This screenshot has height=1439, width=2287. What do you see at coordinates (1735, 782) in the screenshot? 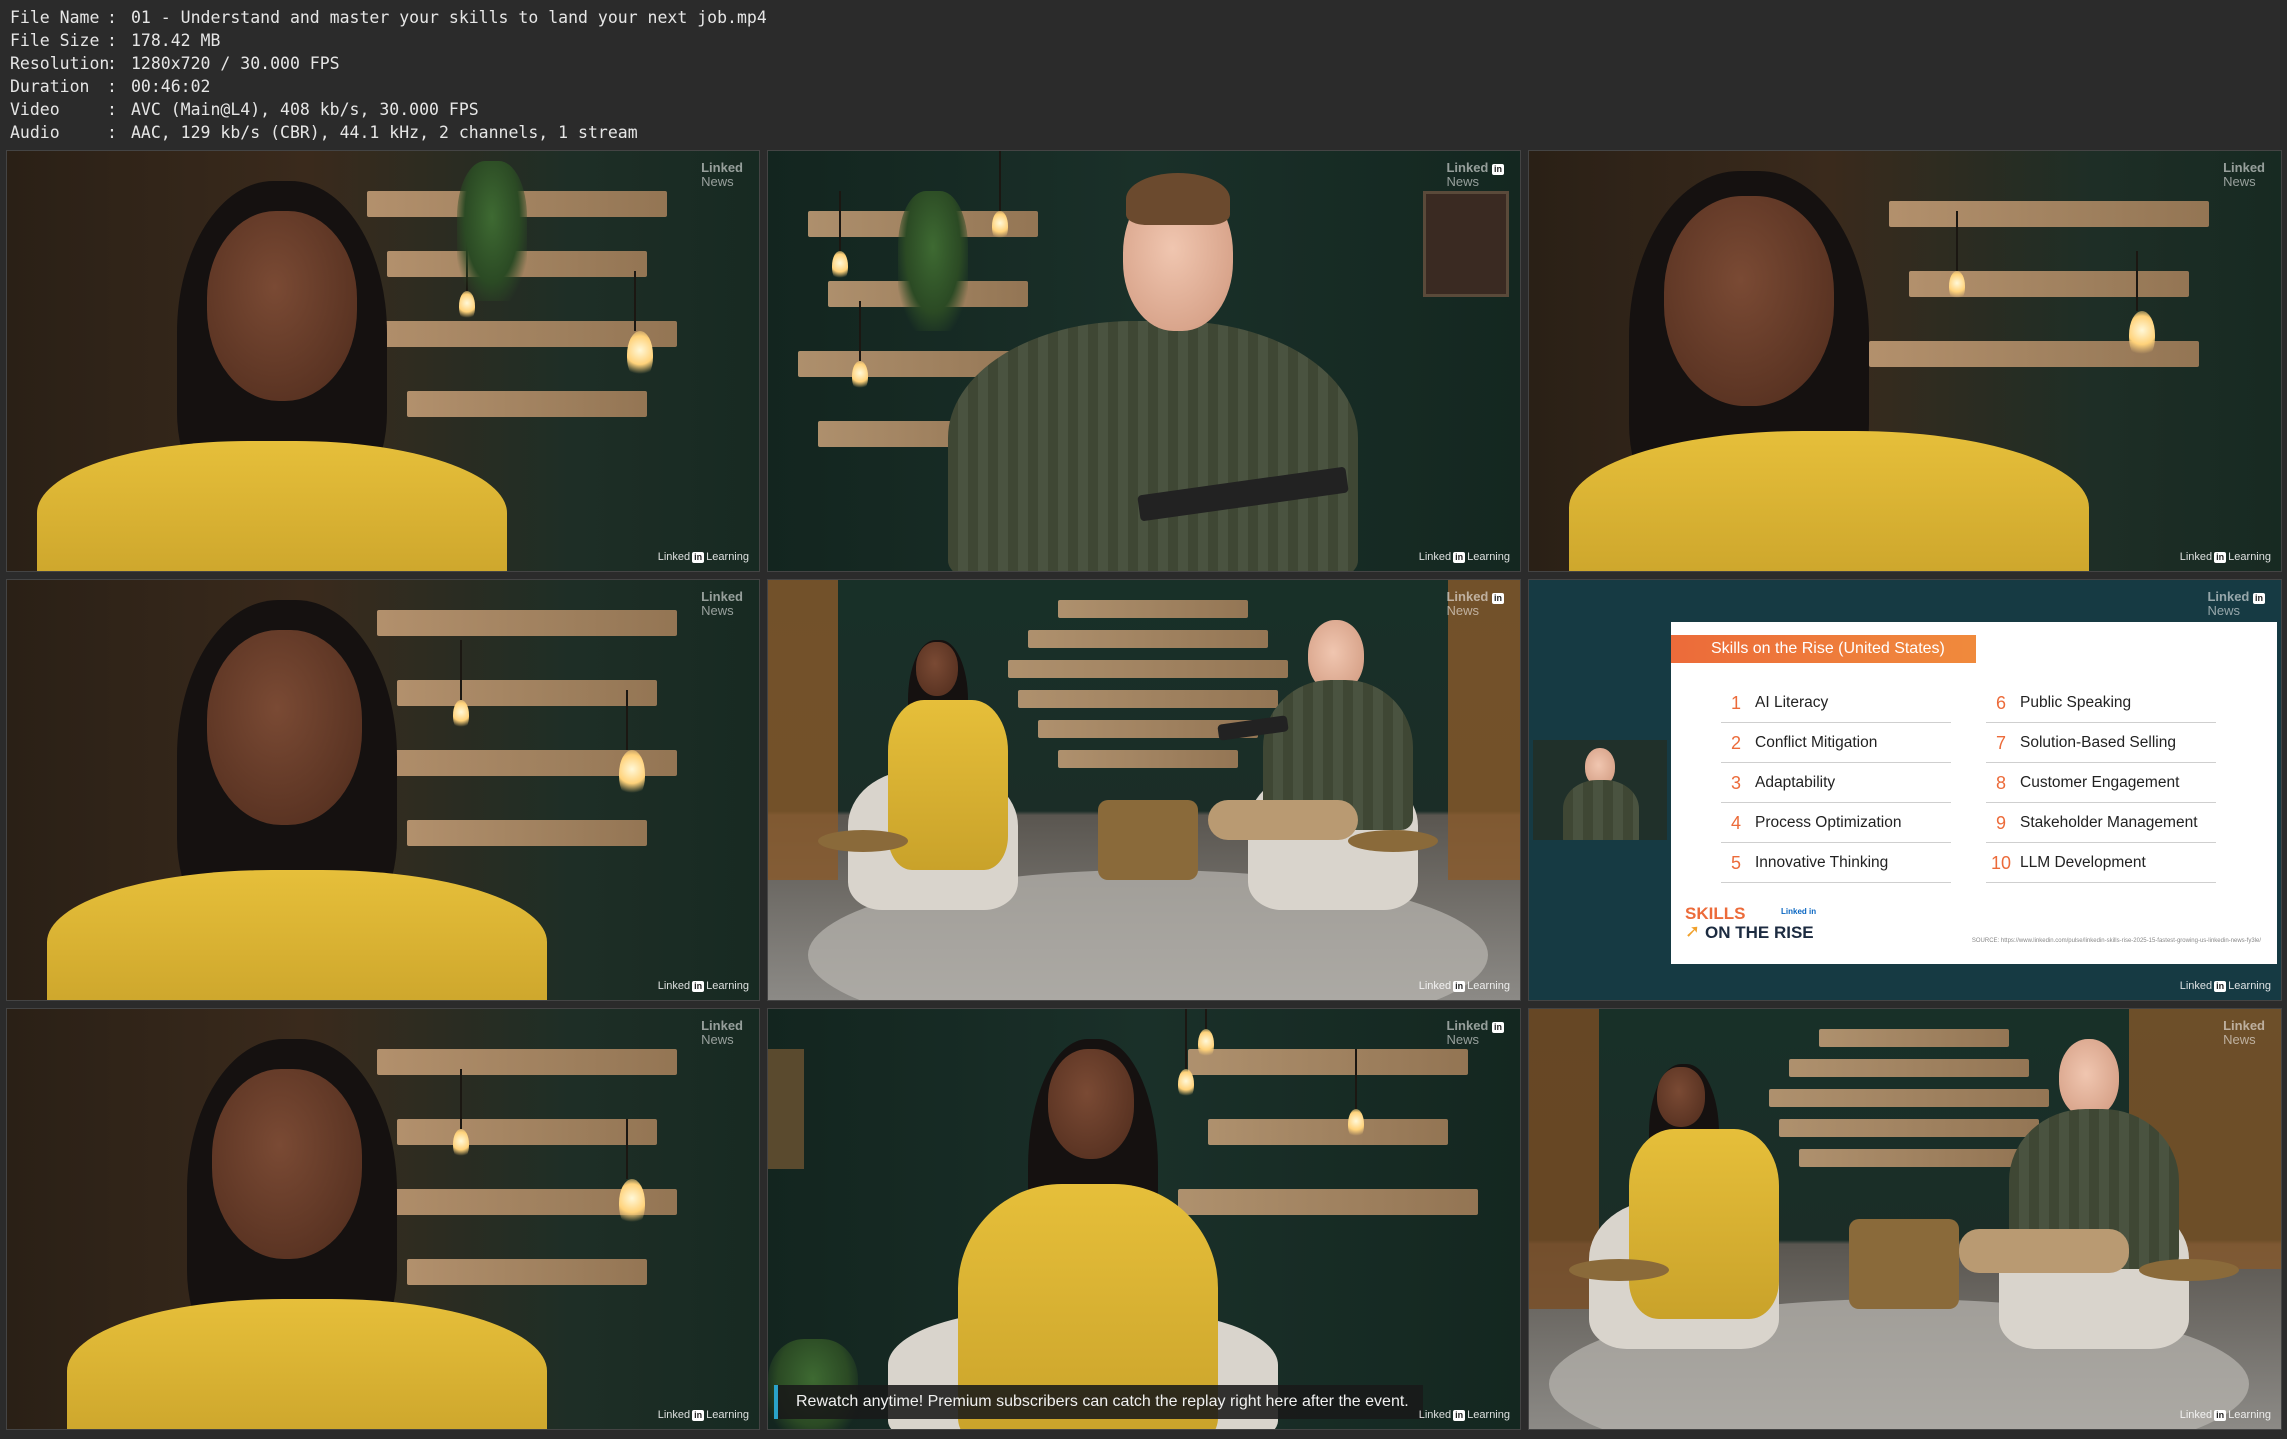
I see `skill-rank: 3` at bounding box center [1735, 782].